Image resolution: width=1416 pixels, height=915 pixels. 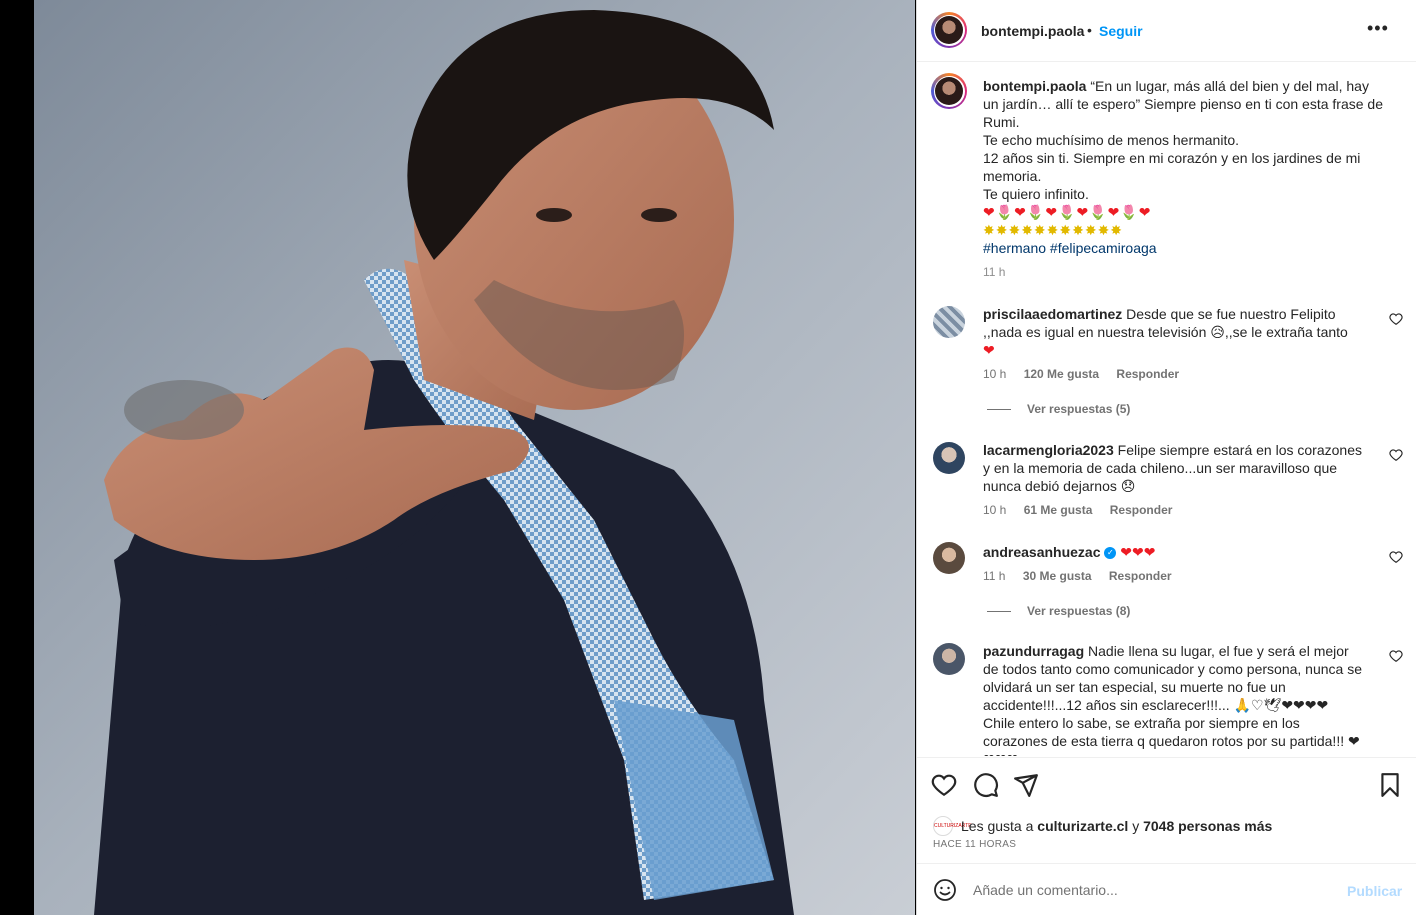 What do you see at coordinates (949, 91) in the screenshot?
I see `caption-avatar` at bounding box center [949, 91].